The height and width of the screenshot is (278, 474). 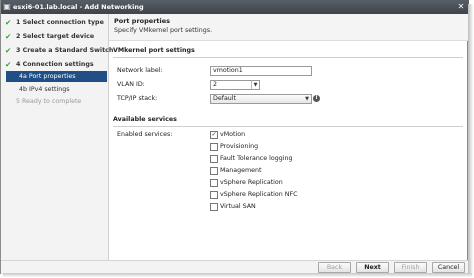 What do you see at coordinates (214, 183) in the screenshot?
I see `vsphere-replication-checkbox` at bounding box center [214, 183].